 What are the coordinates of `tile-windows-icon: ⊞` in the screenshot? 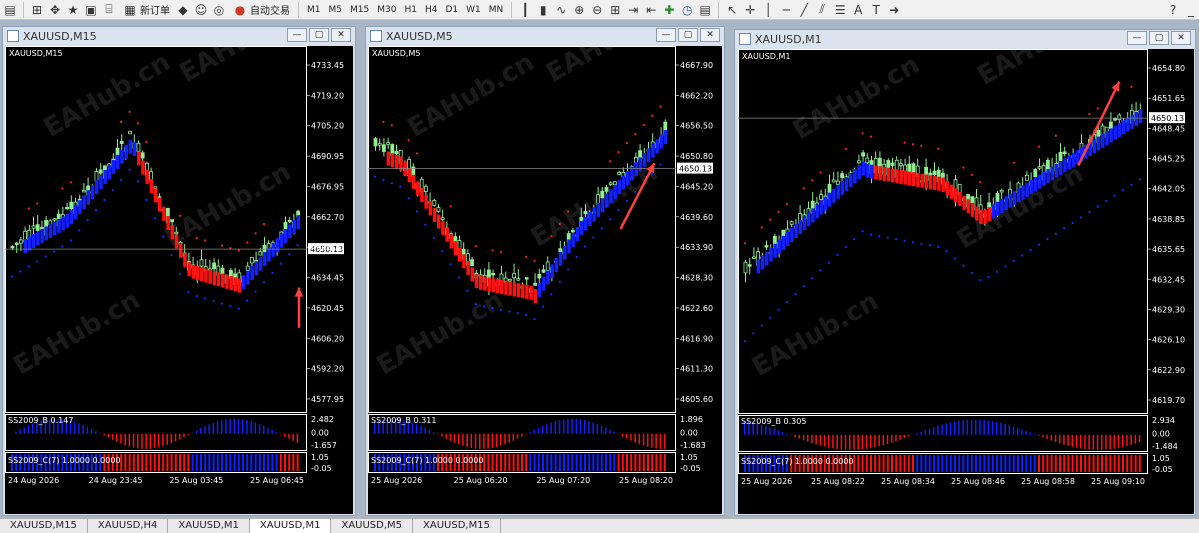 It's located at (615, 10).